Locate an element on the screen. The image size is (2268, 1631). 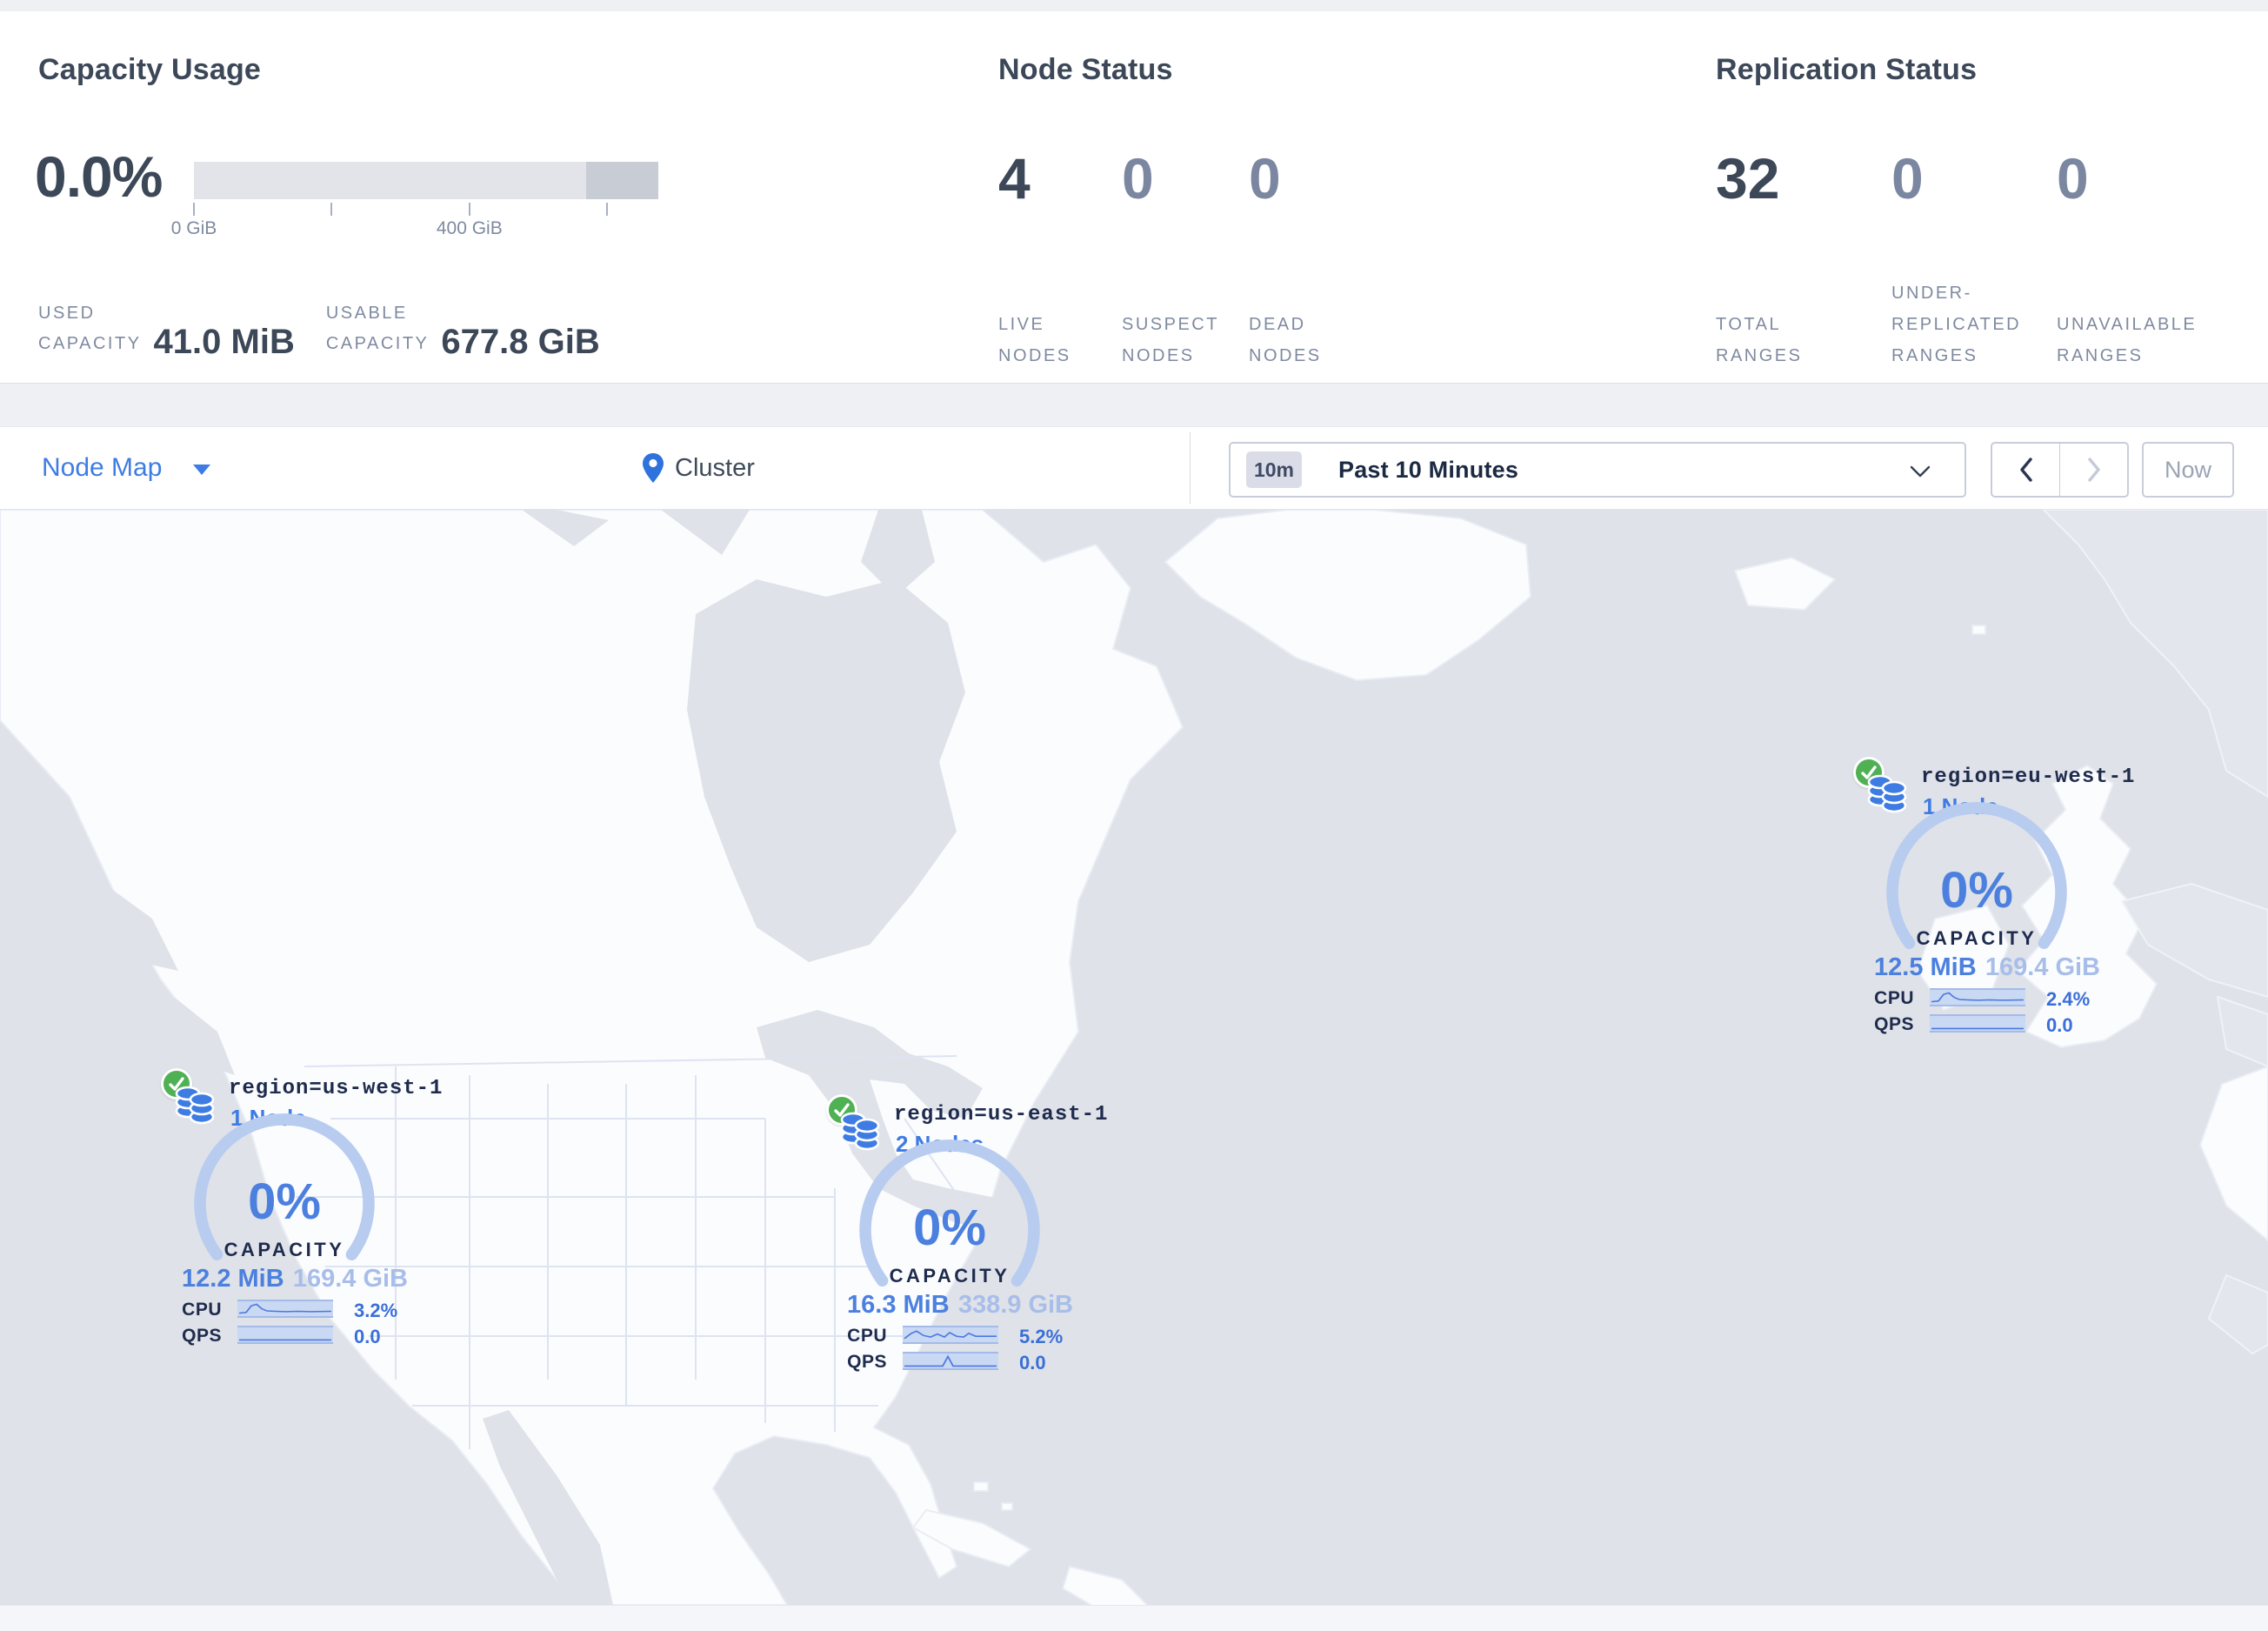
view-selector-dropdown: Node Map is located at coordinates (126, 468).